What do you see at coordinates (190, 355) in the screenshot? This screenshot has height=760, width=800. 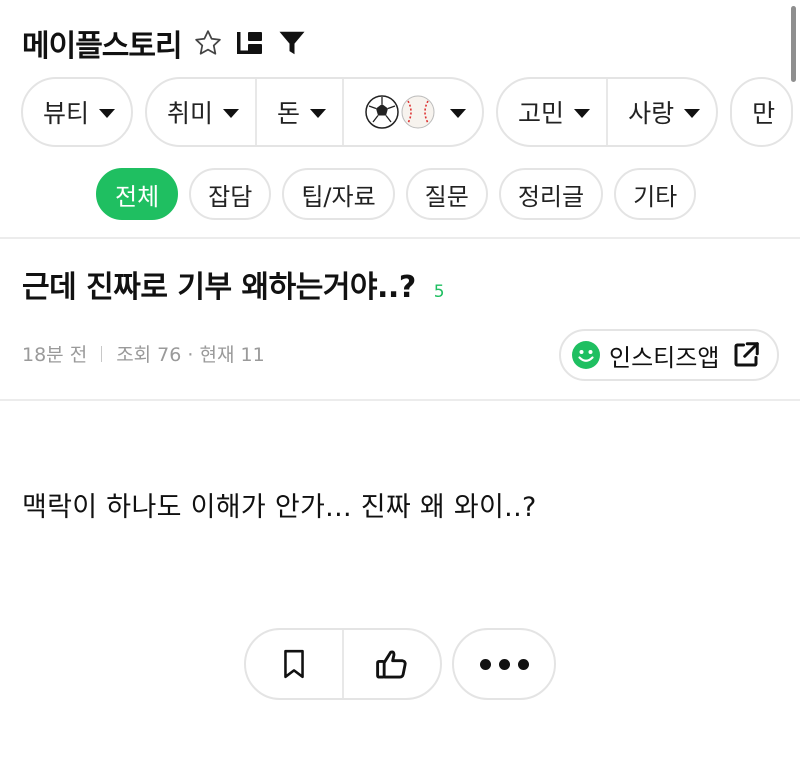 I see `post-views: 조회 76 · 현재 11` at bounding box center [190, 355].